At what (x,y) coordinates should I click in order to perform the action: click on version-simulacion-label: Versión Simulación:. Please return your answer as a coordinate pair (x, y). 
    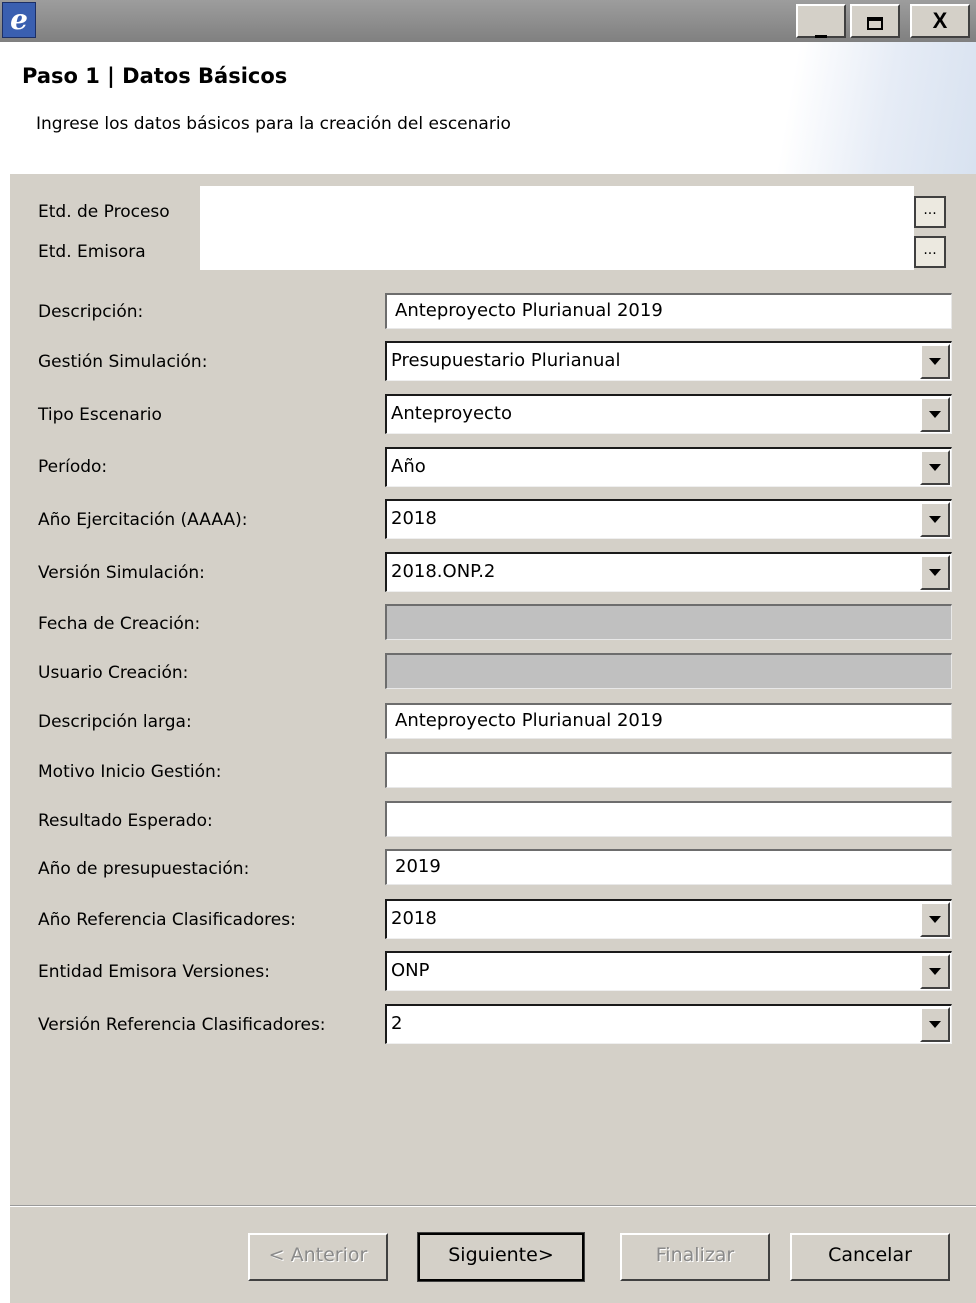
    Looking at the image, I should click on (121, 573).